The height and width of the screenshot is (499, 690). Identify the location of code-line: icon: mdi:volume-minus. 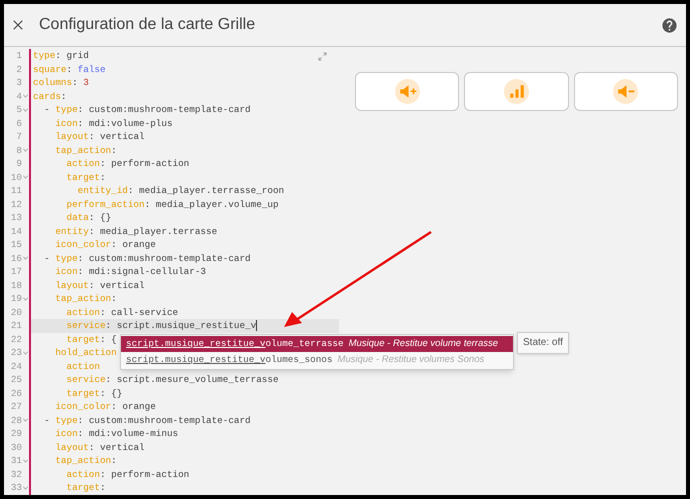
(116, 433).